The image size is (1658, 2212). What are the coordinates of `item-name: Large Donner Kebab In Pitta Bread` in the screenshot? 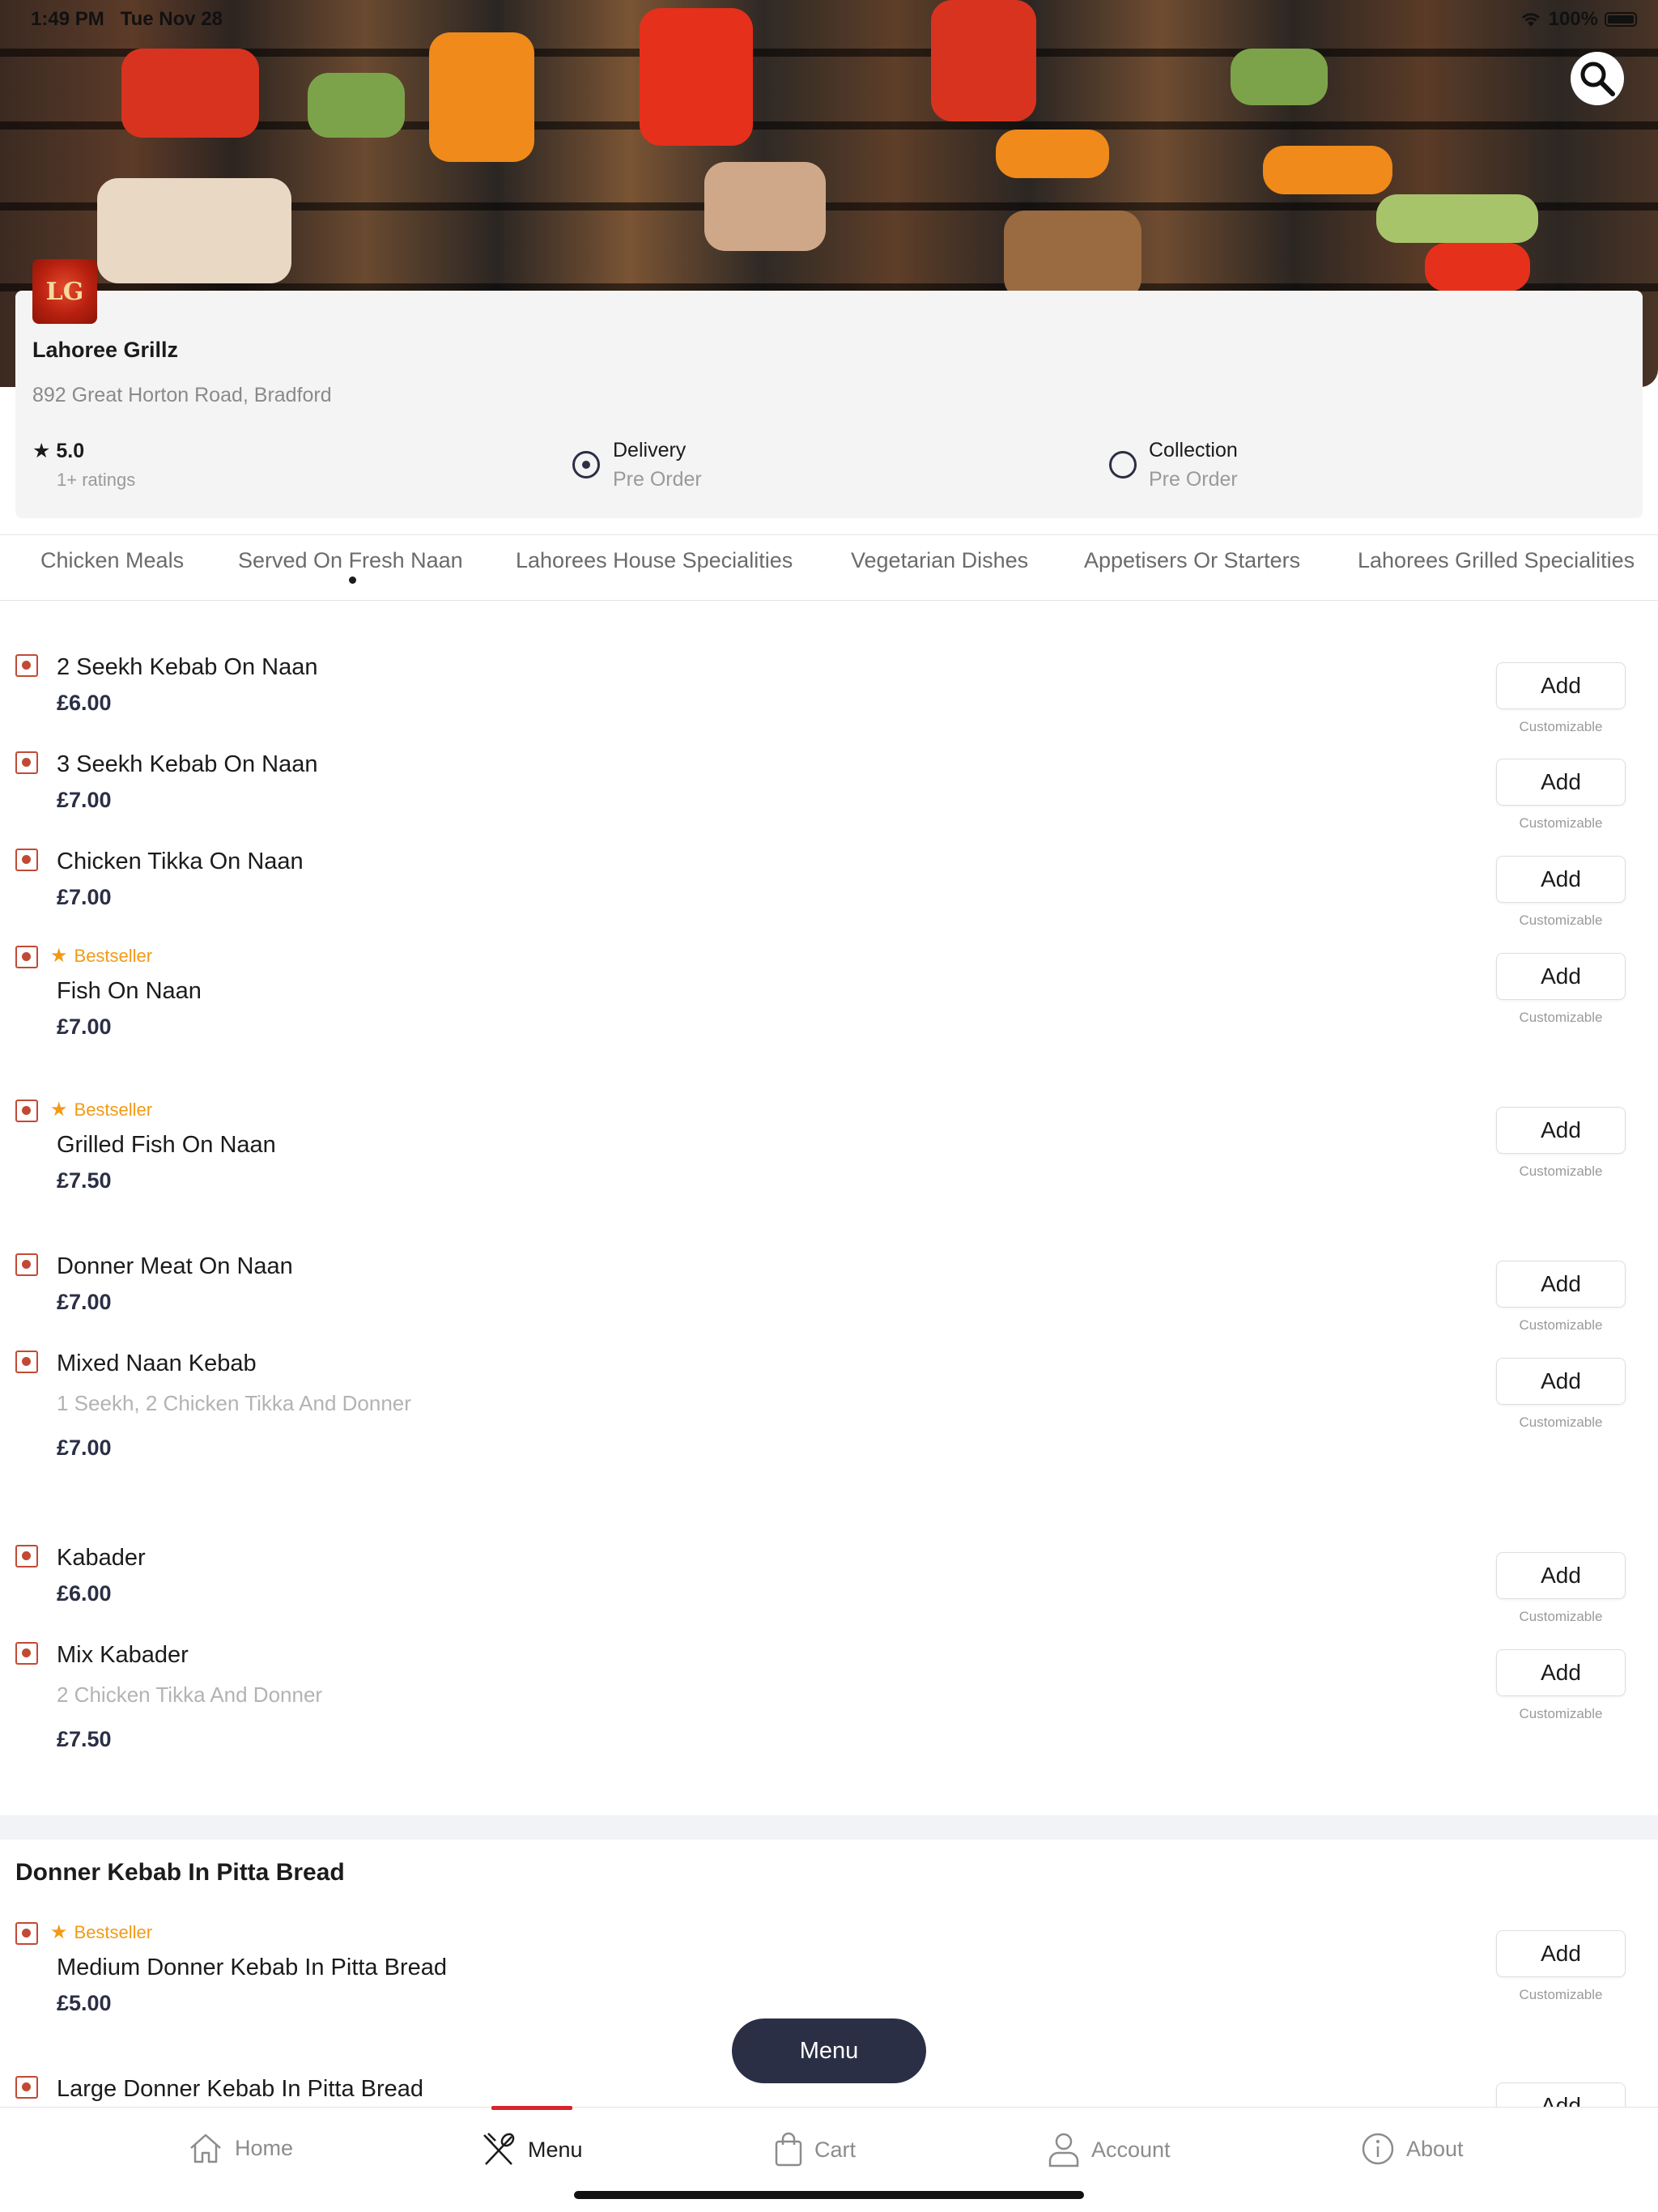 It's located at (240, 2089).